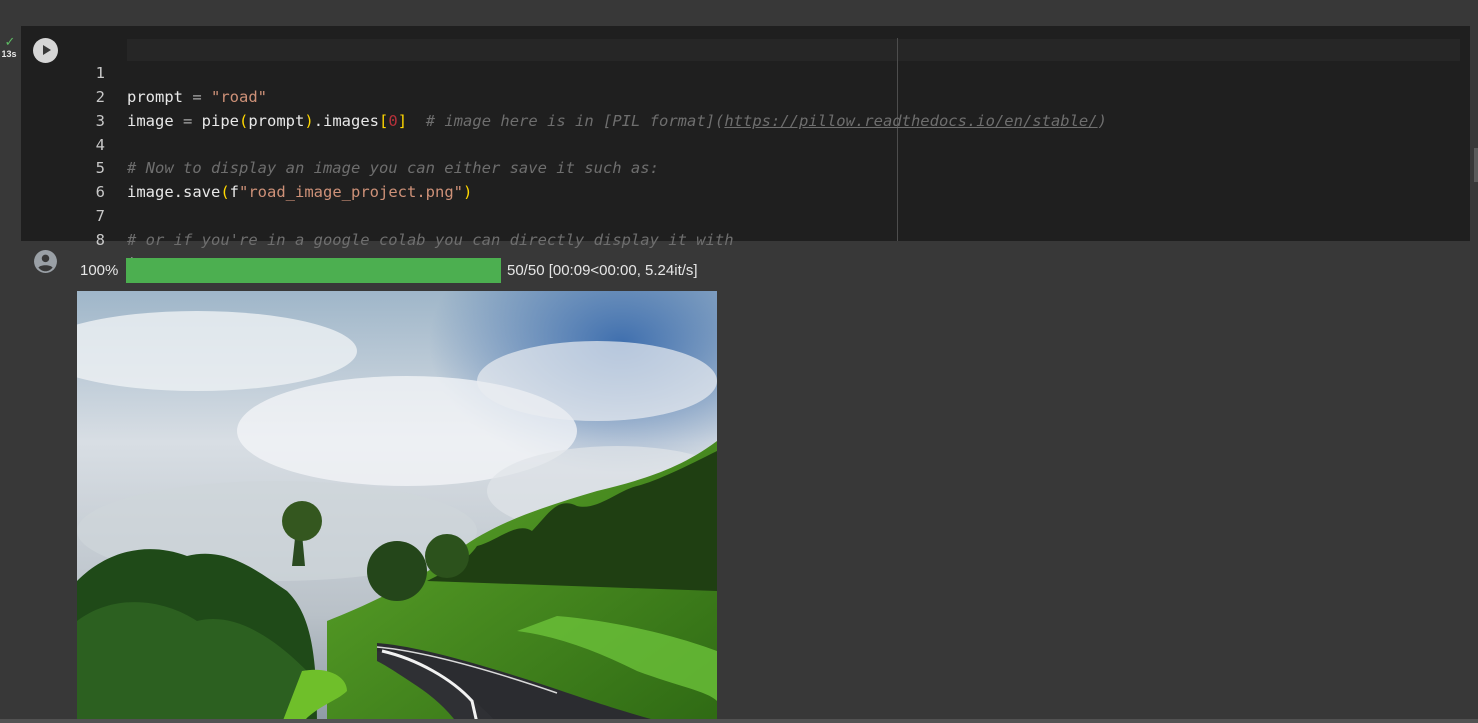 The height and width of the screenshot is (723, 1478). What do you see at coordinates (45, 50) in the screenshot?
I see `run-cell-button` at bounding box center [45, 50].